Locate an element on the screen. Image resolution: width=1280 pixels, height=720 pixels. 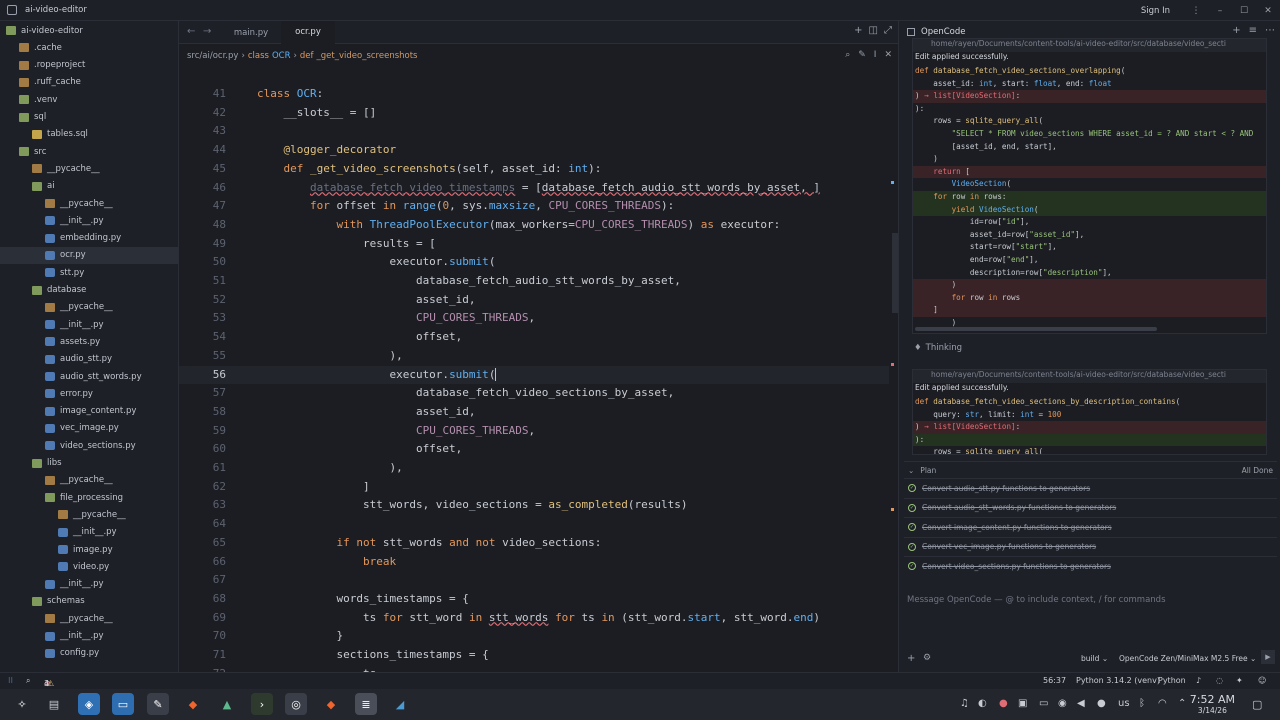
tree-item: config.py is located at coordinates (89, 653).